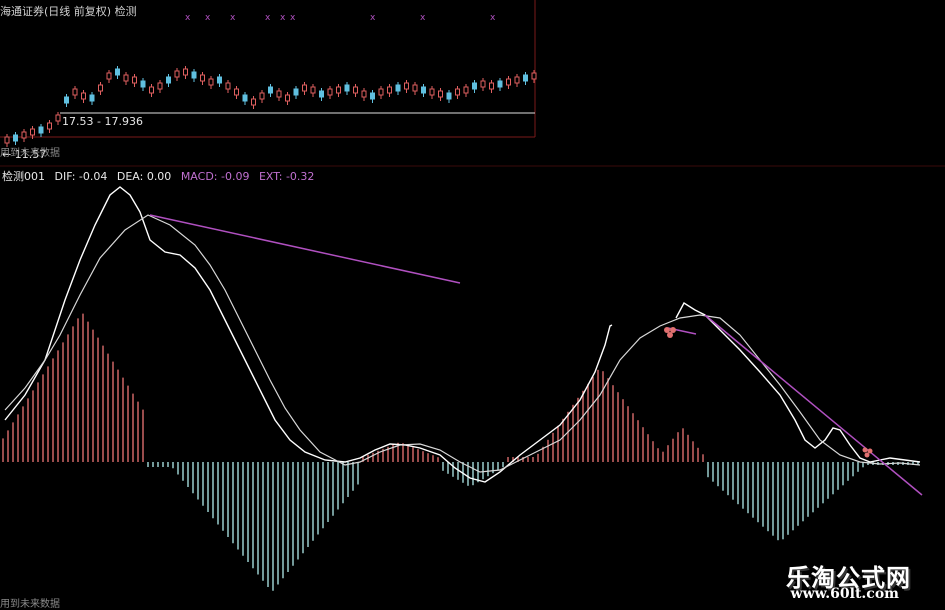 This screenshot has width=945, height=610. Describe the element at coordinates (340, 18) in the screenshot. I see `signal-marker-row: xxxxxxxxx` at that location.